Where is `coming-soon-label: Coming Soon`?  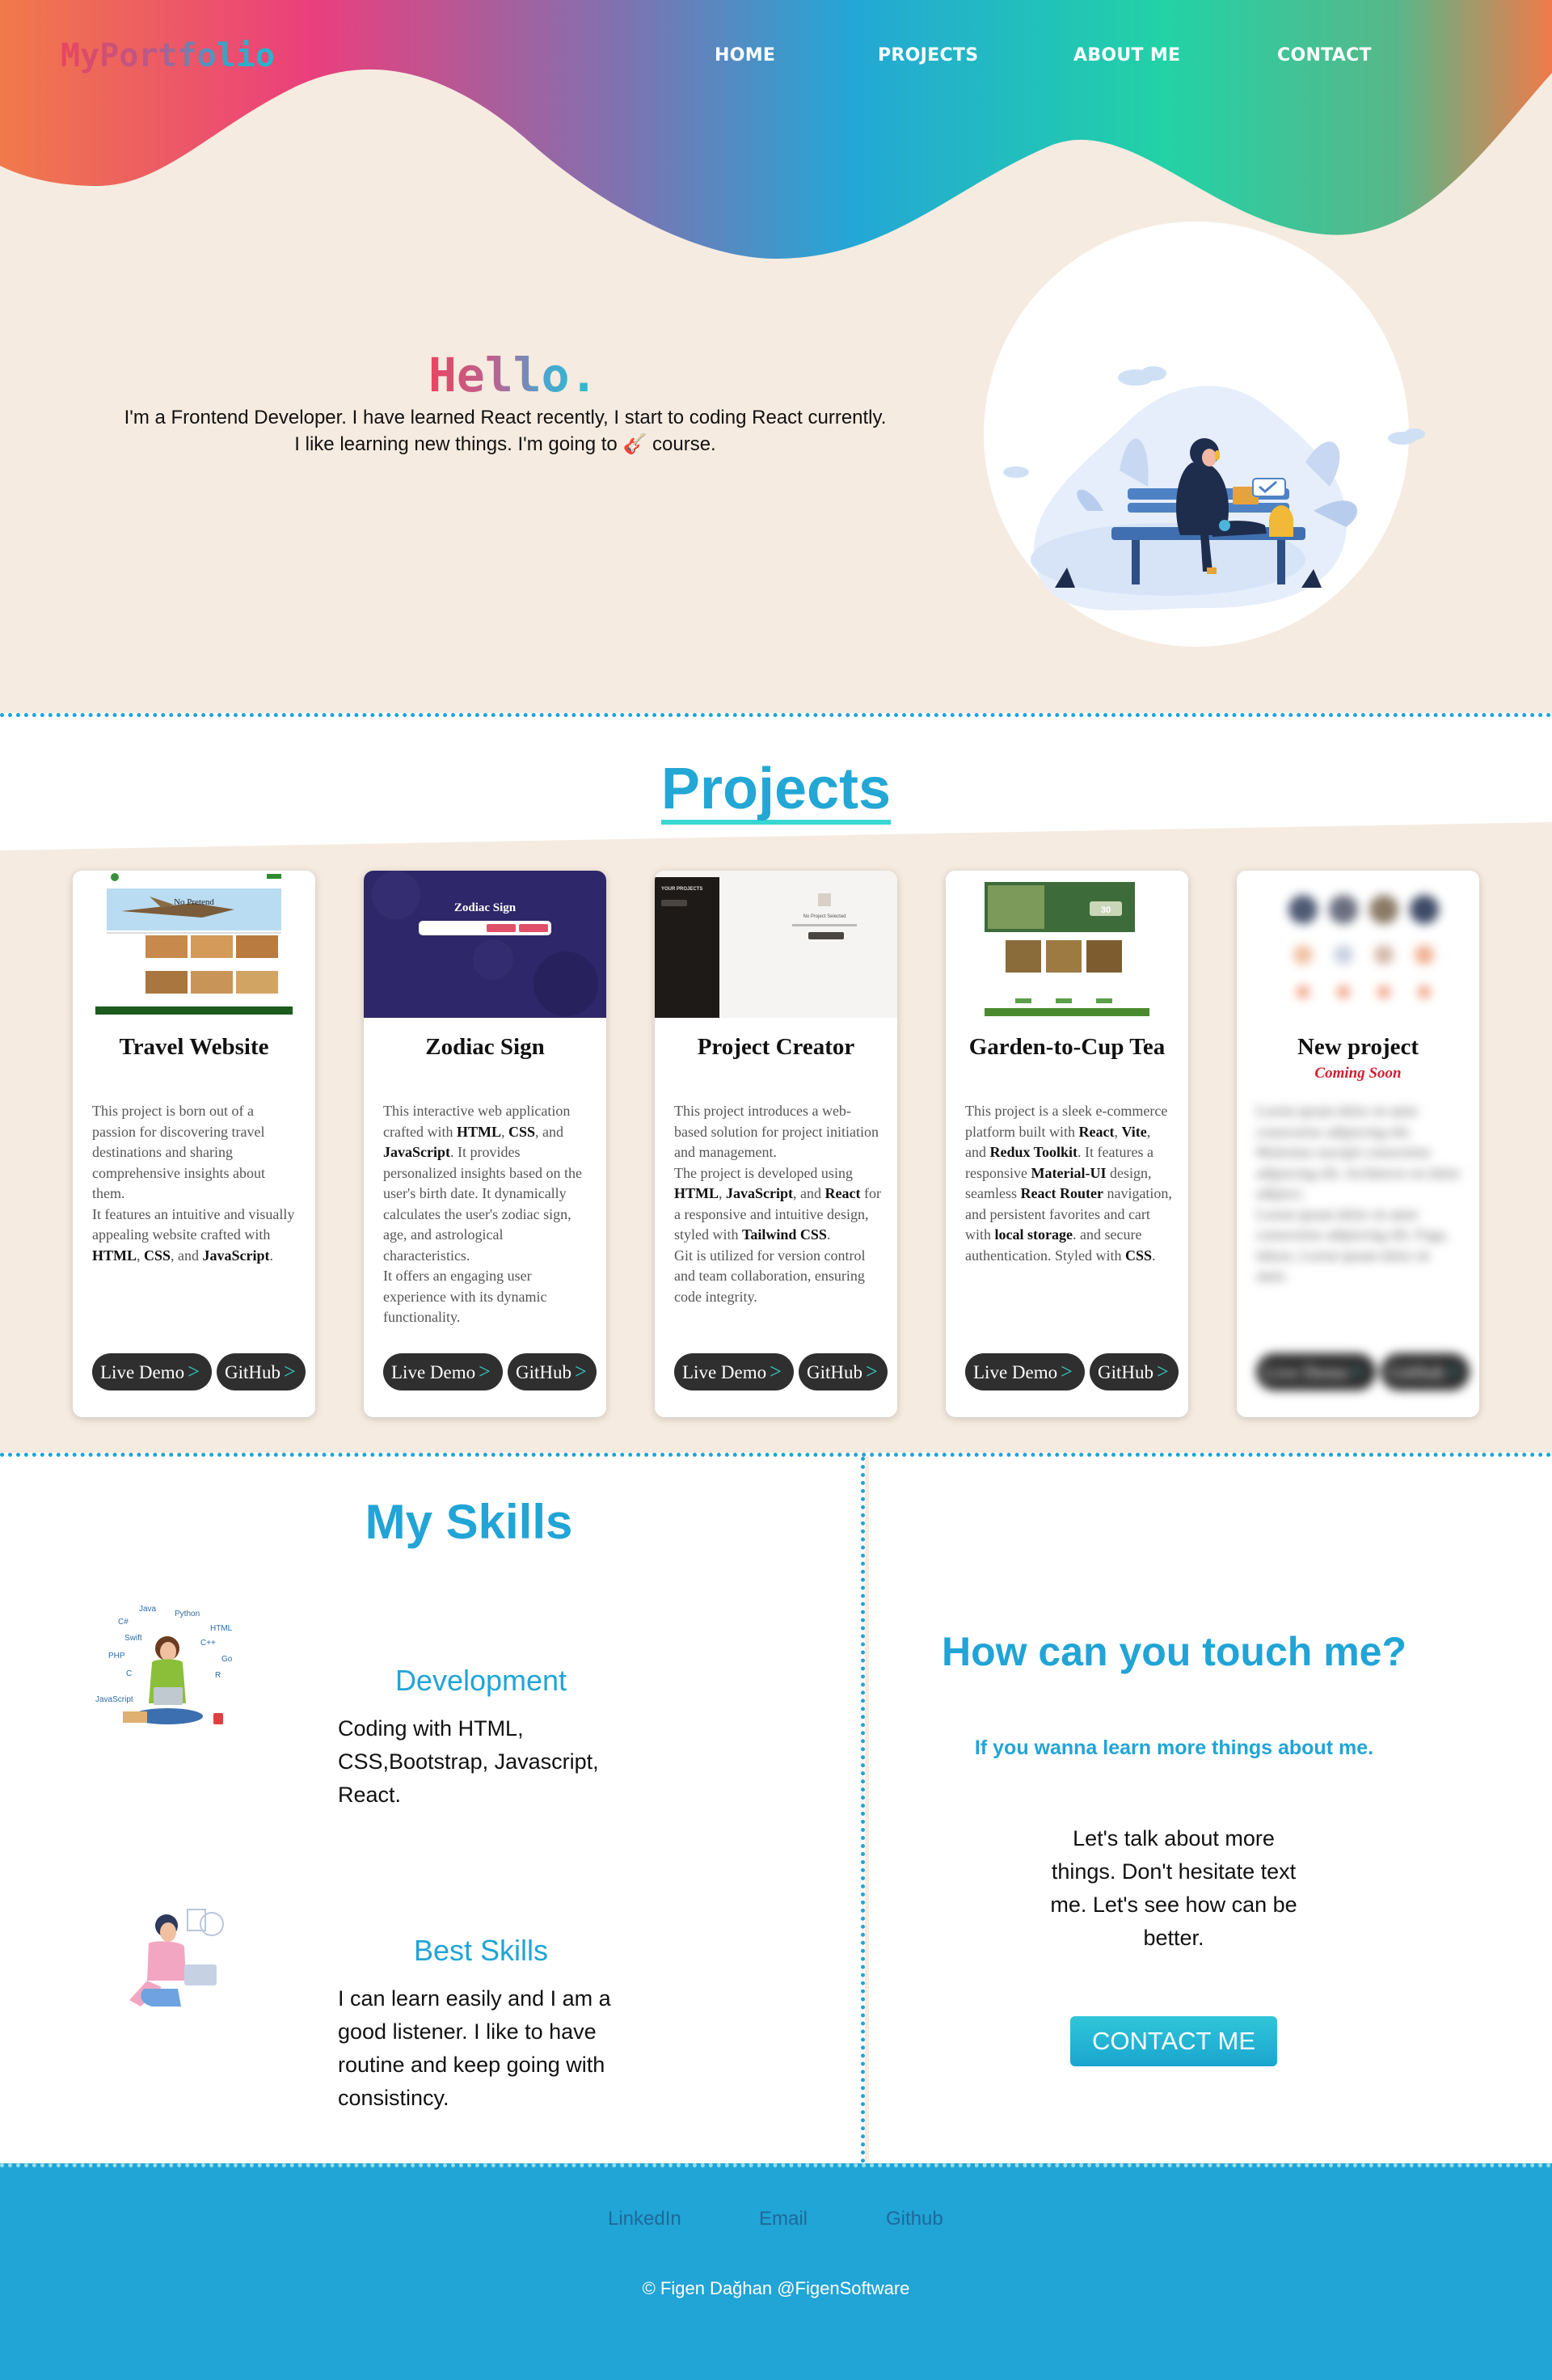 coming-soon-label: Coming Soon is located at coordinates (1358, 1073).